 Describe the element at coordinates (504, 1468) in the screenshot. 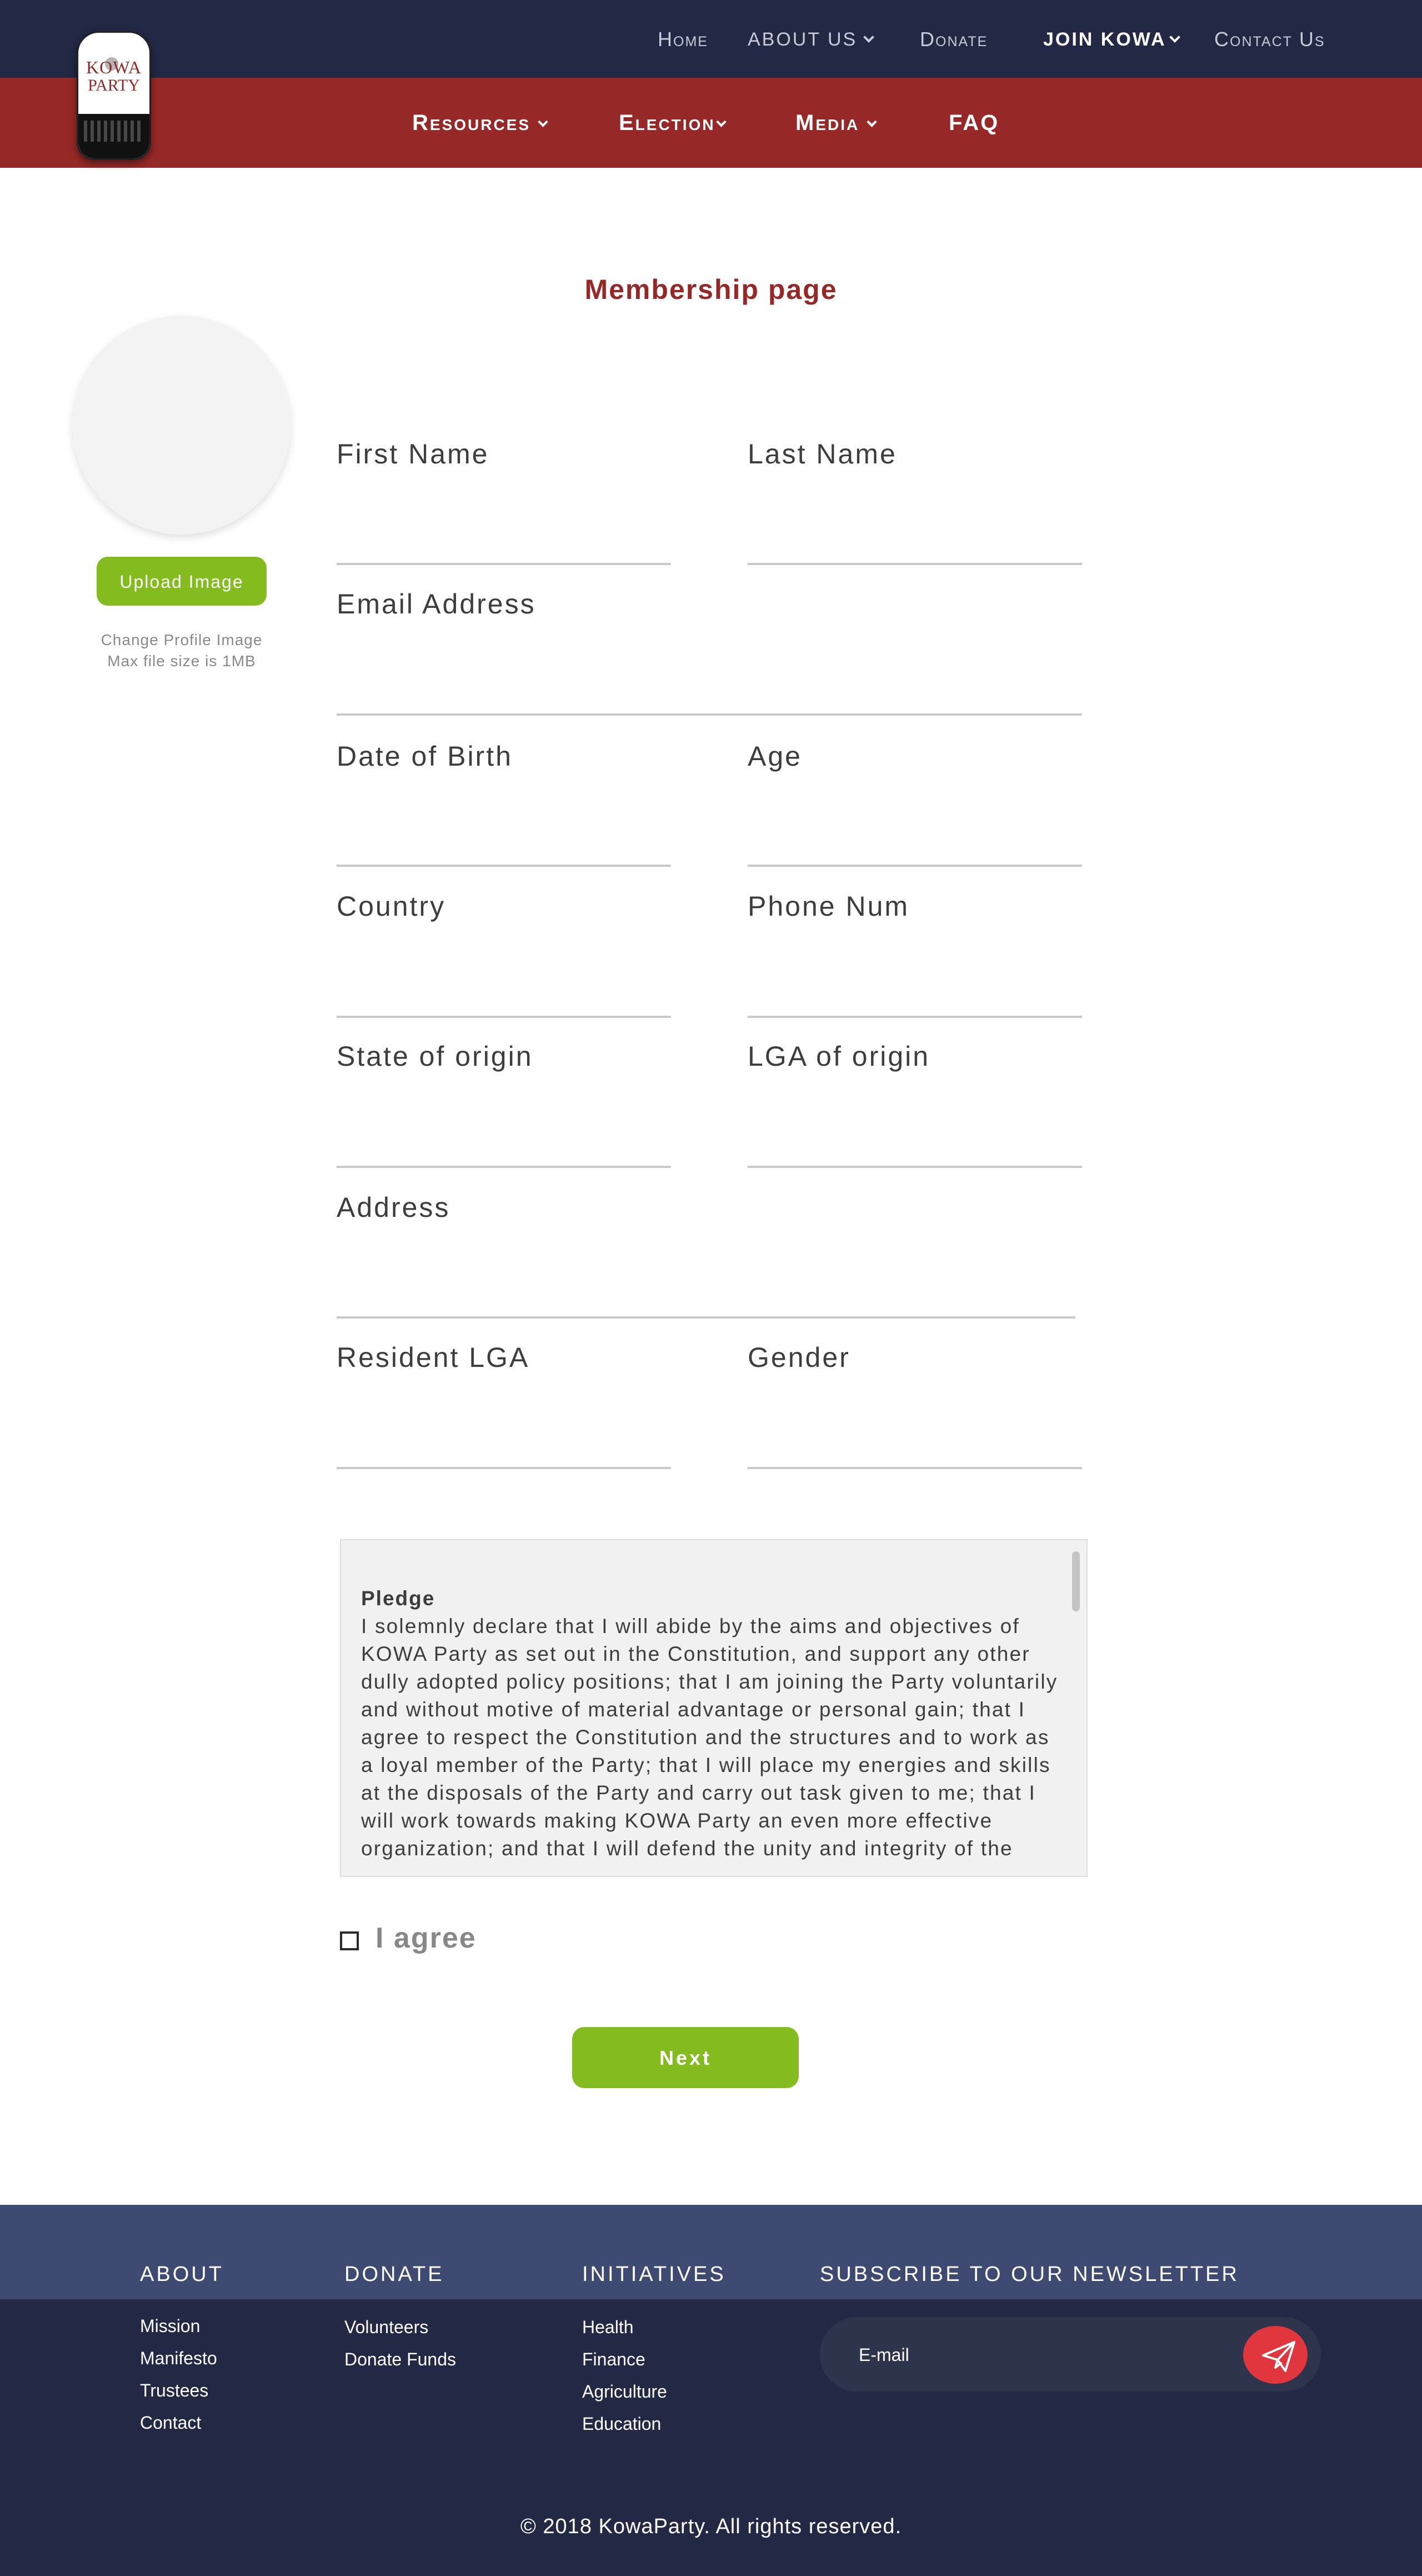

I see `resident-lga-underline` at that location.